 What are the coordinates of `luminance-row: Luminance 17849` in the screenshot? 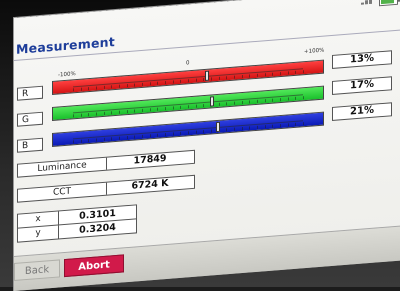 It's located at (106, 163).